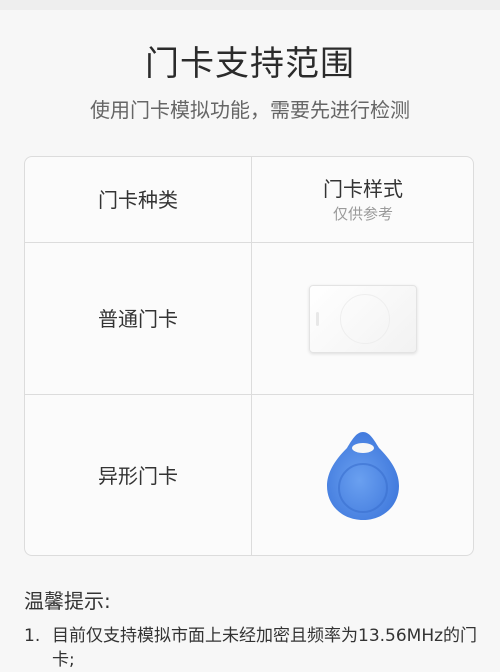  I want to click on tips-title: 温馨提示:, so click(67, 601).